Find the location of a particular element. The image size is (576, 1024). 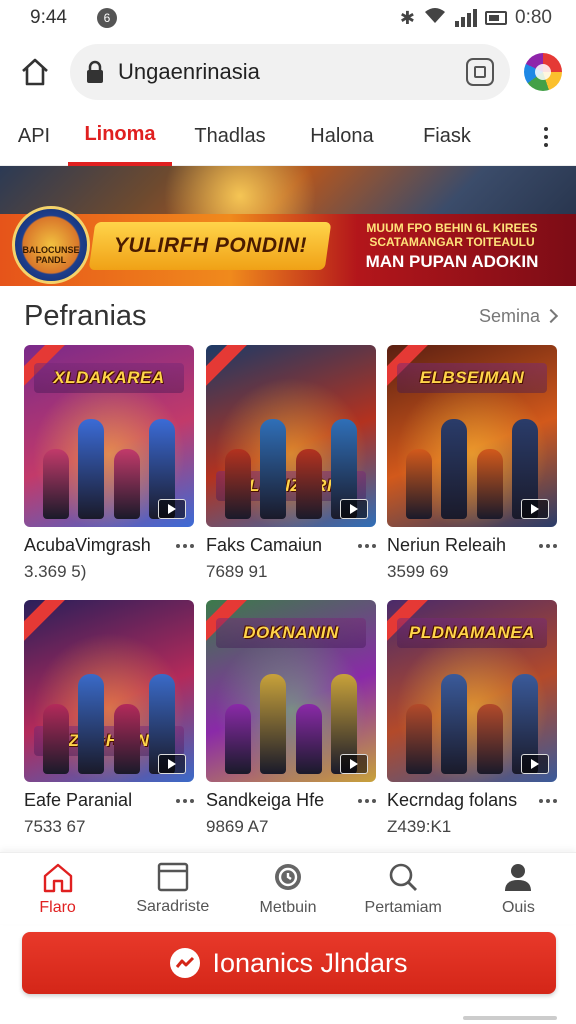

game-card: DOKNANIN Sandkeiga Hfe 9869 A7 is located at coordinates (291, 718).